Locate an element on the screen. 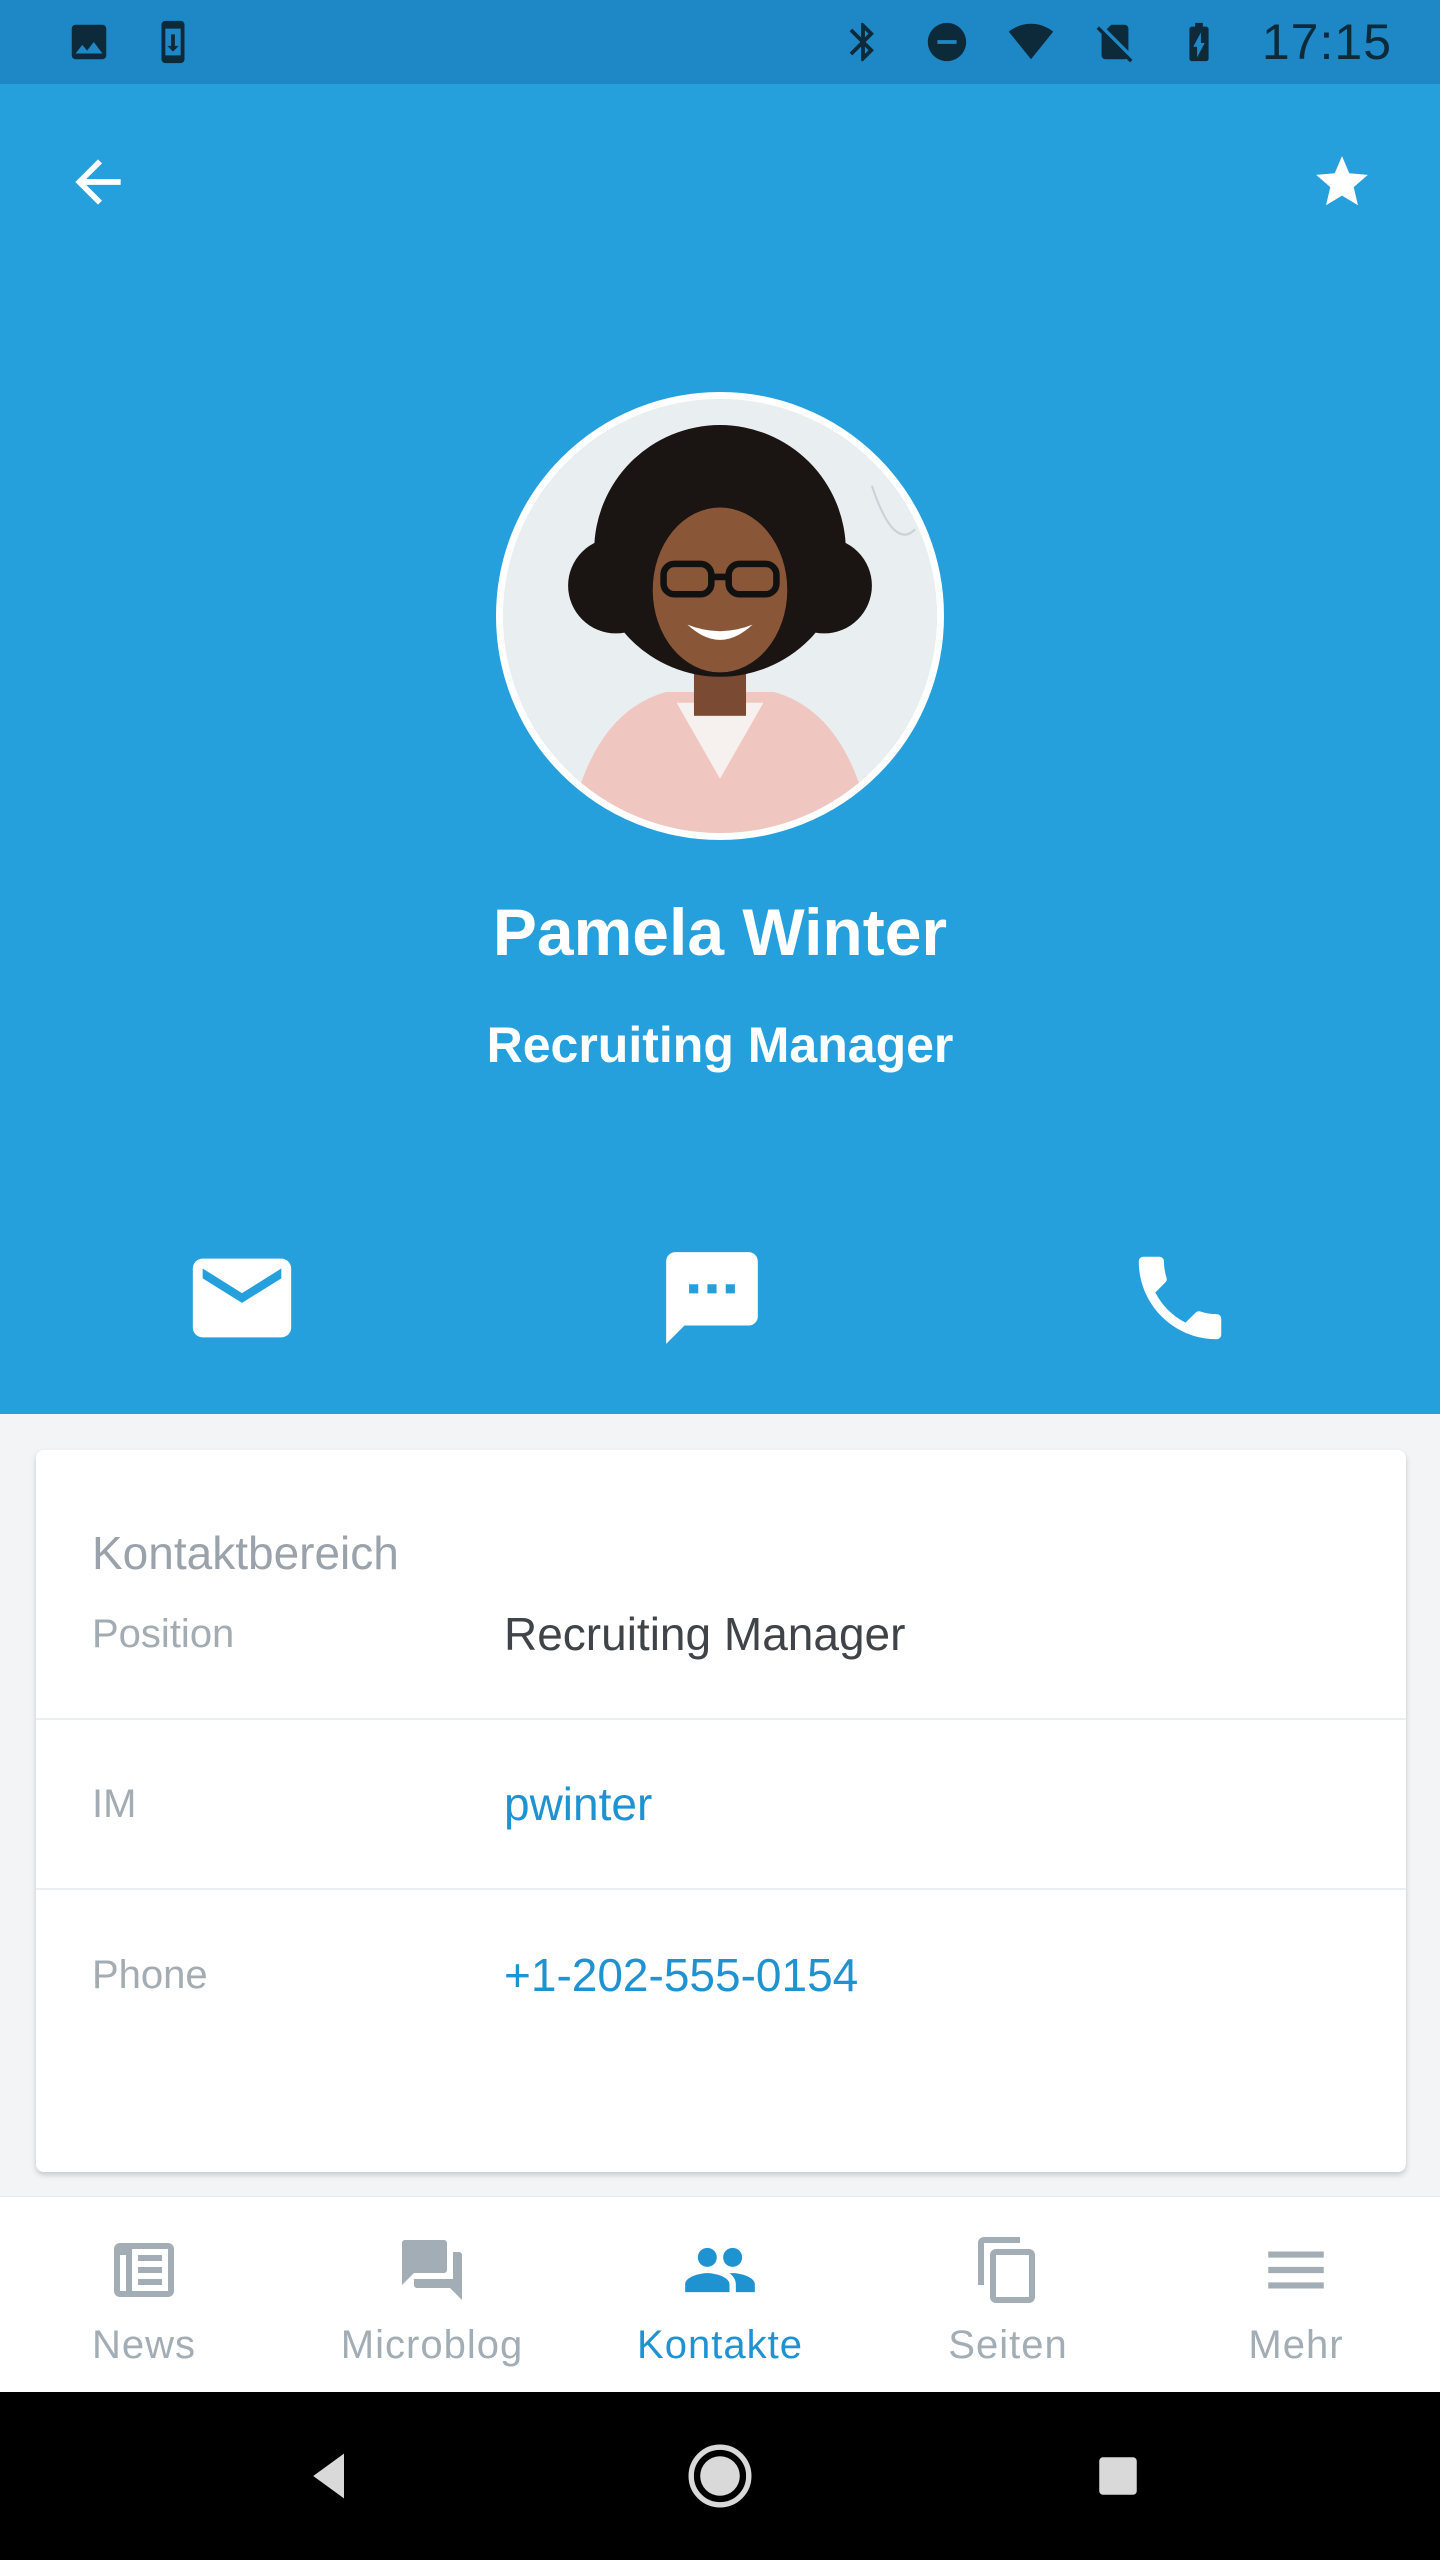 The height and width of the screenshot is (2560, 1440). circle-home-icon is located at coordinates (720, 2476).